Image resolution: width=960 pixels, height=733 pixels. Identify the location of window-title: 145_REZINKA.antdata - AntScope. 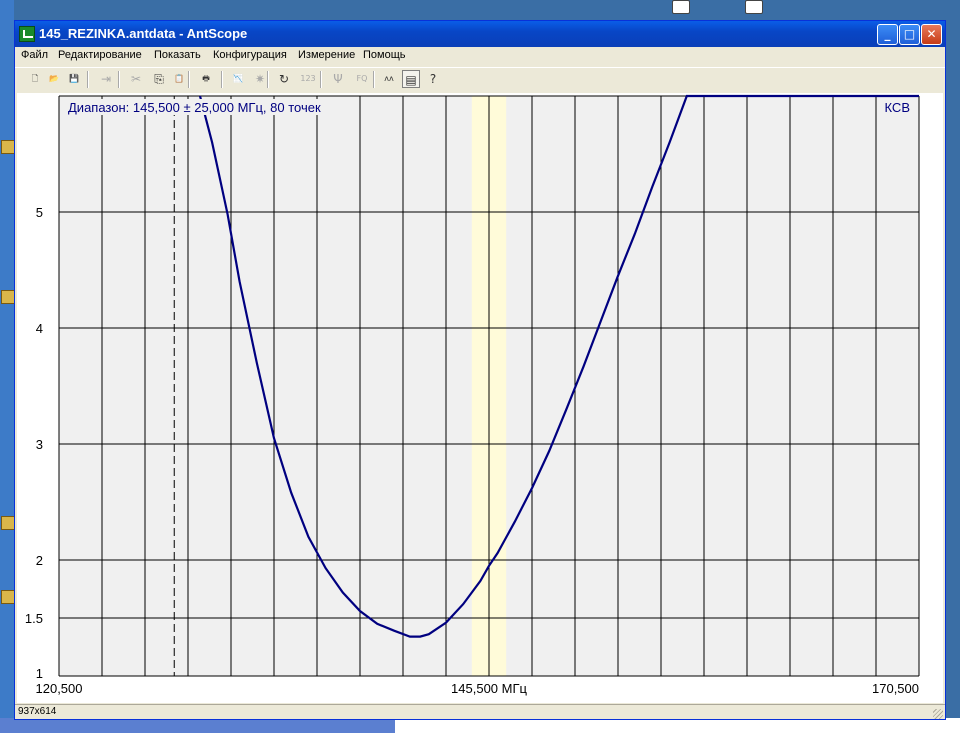
(143, 33).